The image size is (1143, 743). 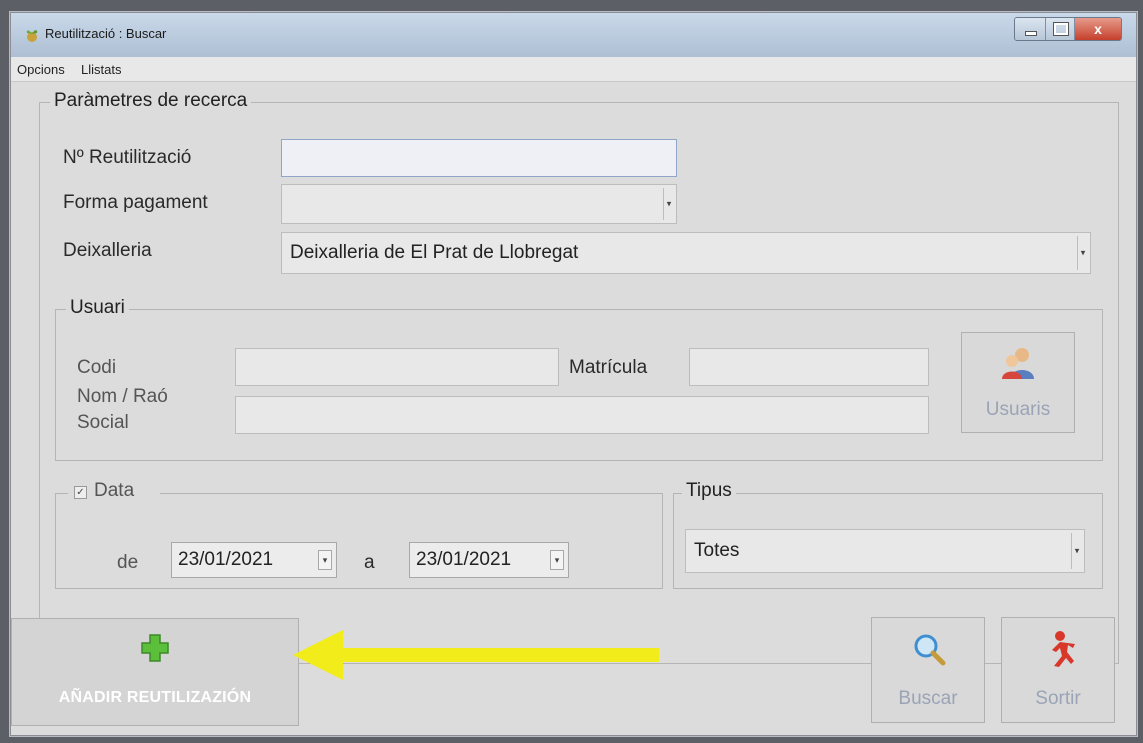 What do you see at coordinates (434, 252) in the screenshot?
I see `deixalleria-value: Deixalleria de El Prat de Llobregat` at bounding box center [434, 252].